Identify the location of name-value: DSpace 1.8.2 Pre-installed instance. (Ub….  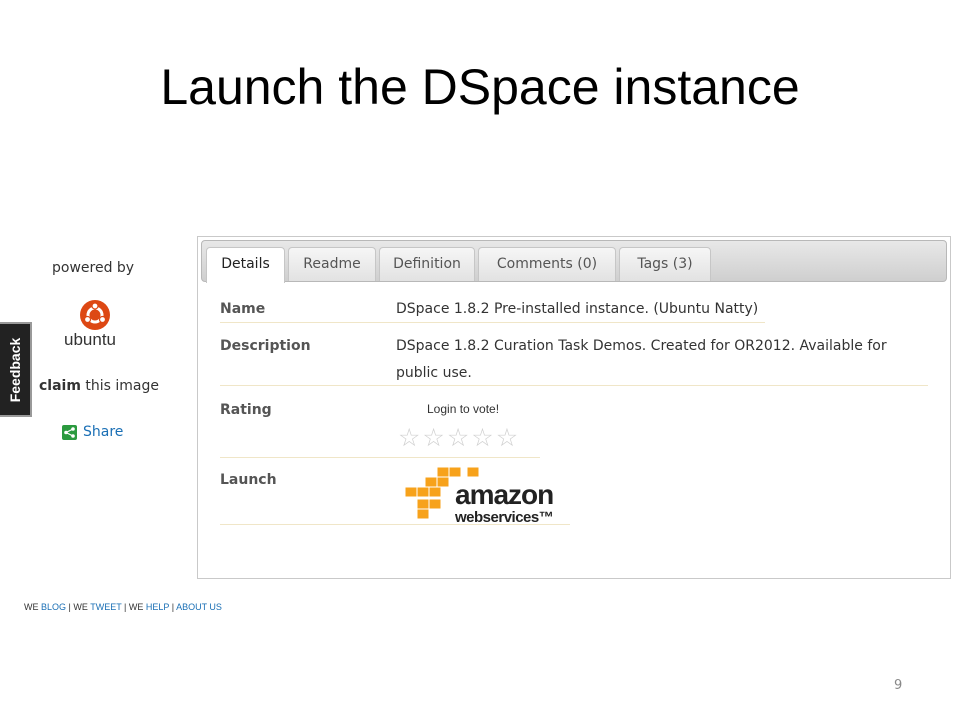
(577, 309).